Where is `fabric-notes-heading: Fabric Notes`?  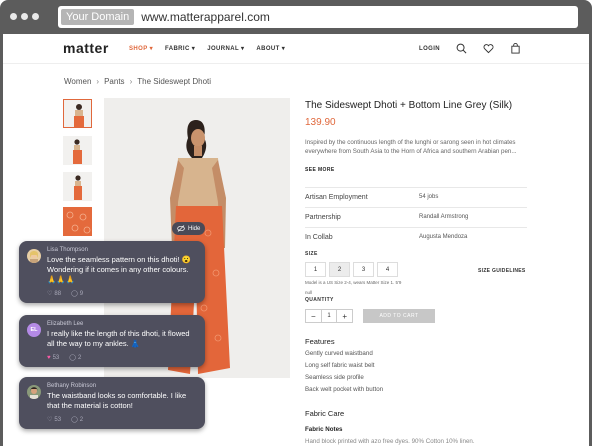
fabric-notes-heading: Fabric Notes is located at coordinates (324, 429).